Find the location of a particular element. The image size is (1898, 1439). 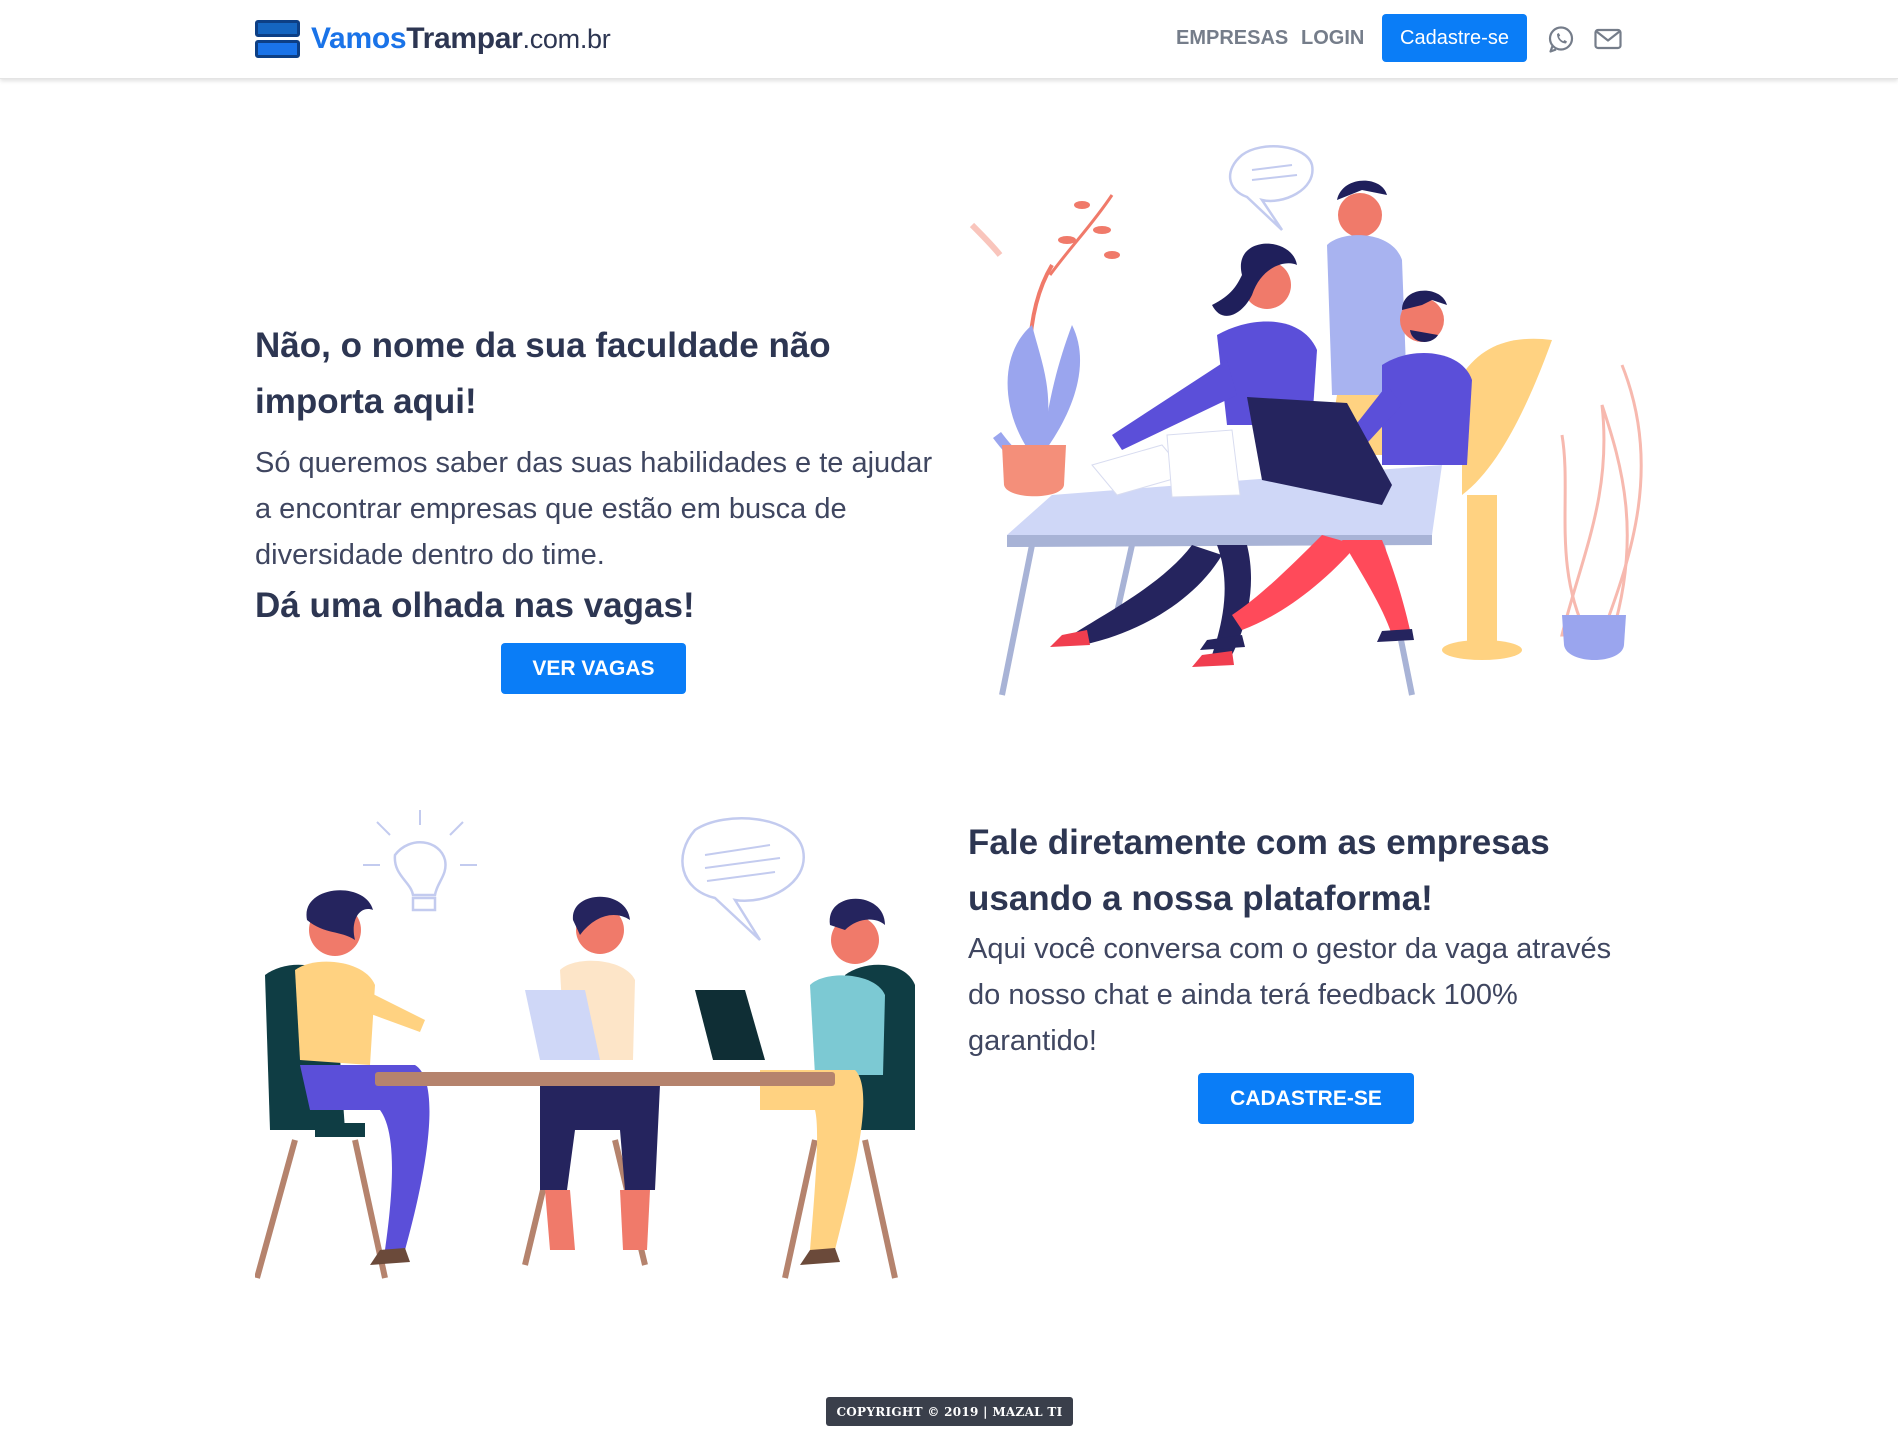

cadastre-se-button: CADASTRE-SE is located at coordinates (1306, 1098).